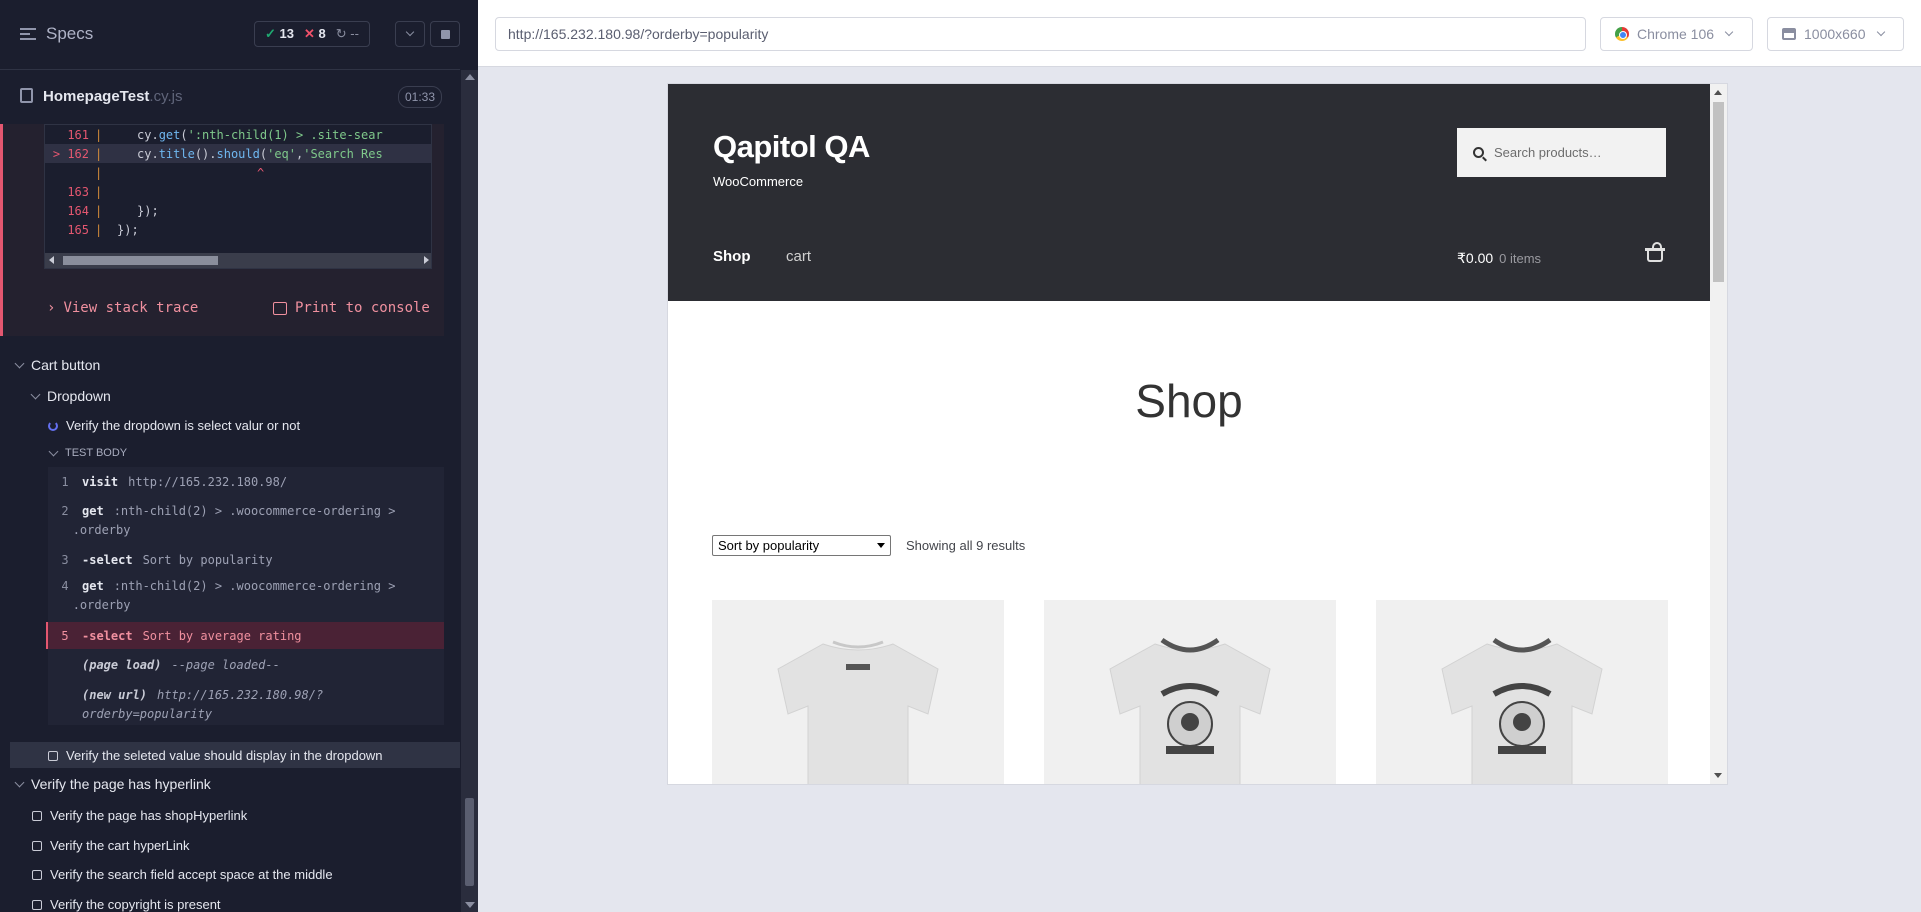 The height and width of the screenshot is (912, 1921). I want to click on suite-dropdown: Dropdown, so click(70, 396).